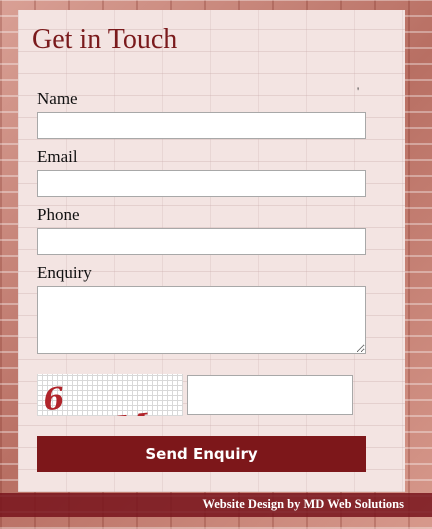  What do you see at coordinates (57, 98) in the screenshot?
I see `name-label: Name` at bounding box center [57, 98].